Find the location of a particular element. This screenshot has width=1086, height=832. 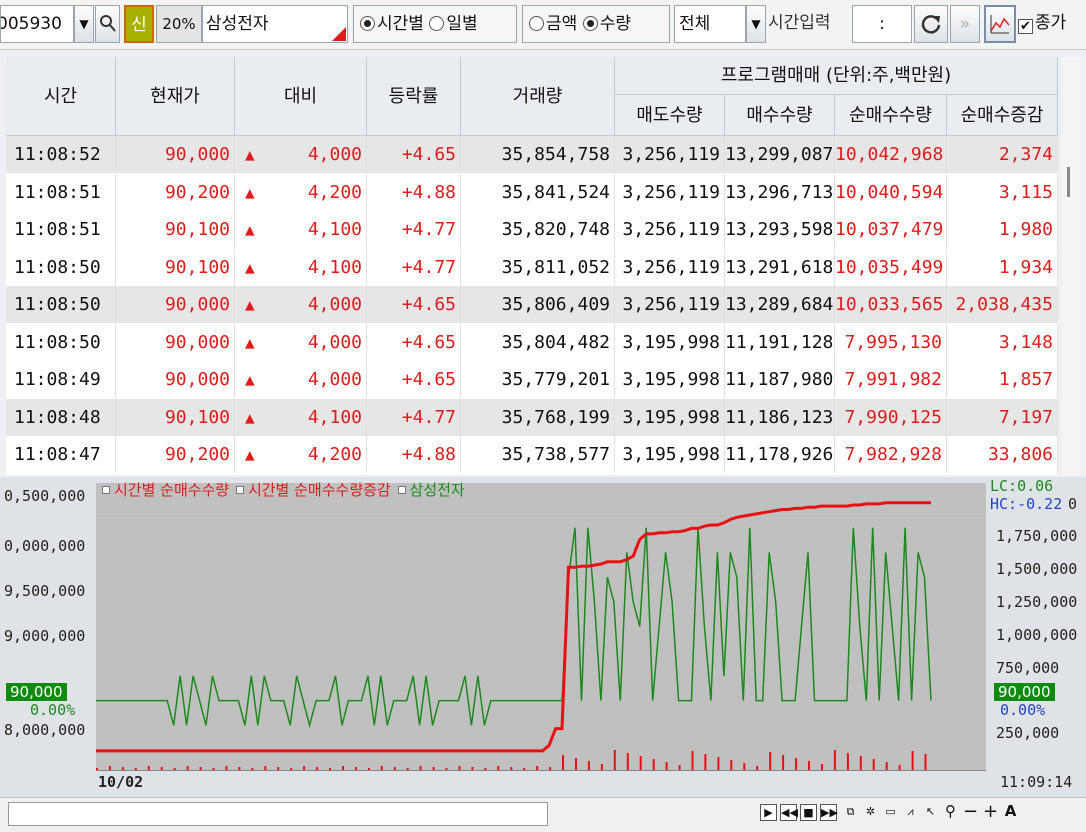

cell-price: 90,100 is located at coordinates (175, 267).